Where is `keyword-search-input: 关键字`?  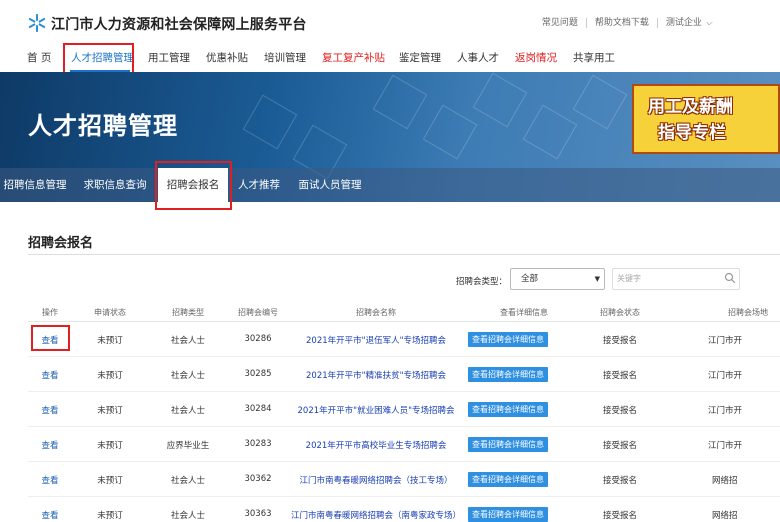
keyword-search-input: 关键字 is located at coordinates (676, 279).